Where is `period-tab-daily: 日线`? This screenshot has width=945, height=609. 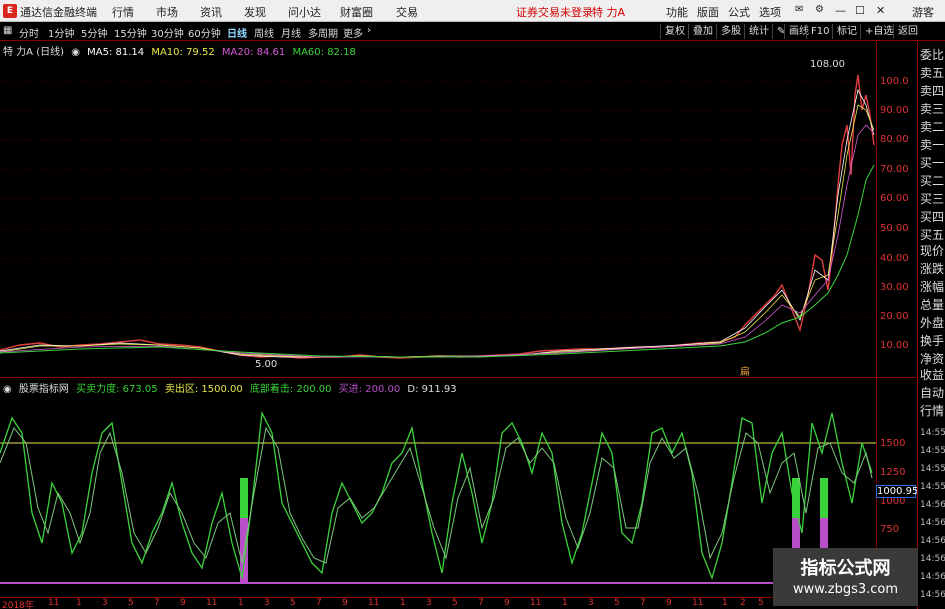 period-tab-daily: 日线 is located at coordinates (237, 32).